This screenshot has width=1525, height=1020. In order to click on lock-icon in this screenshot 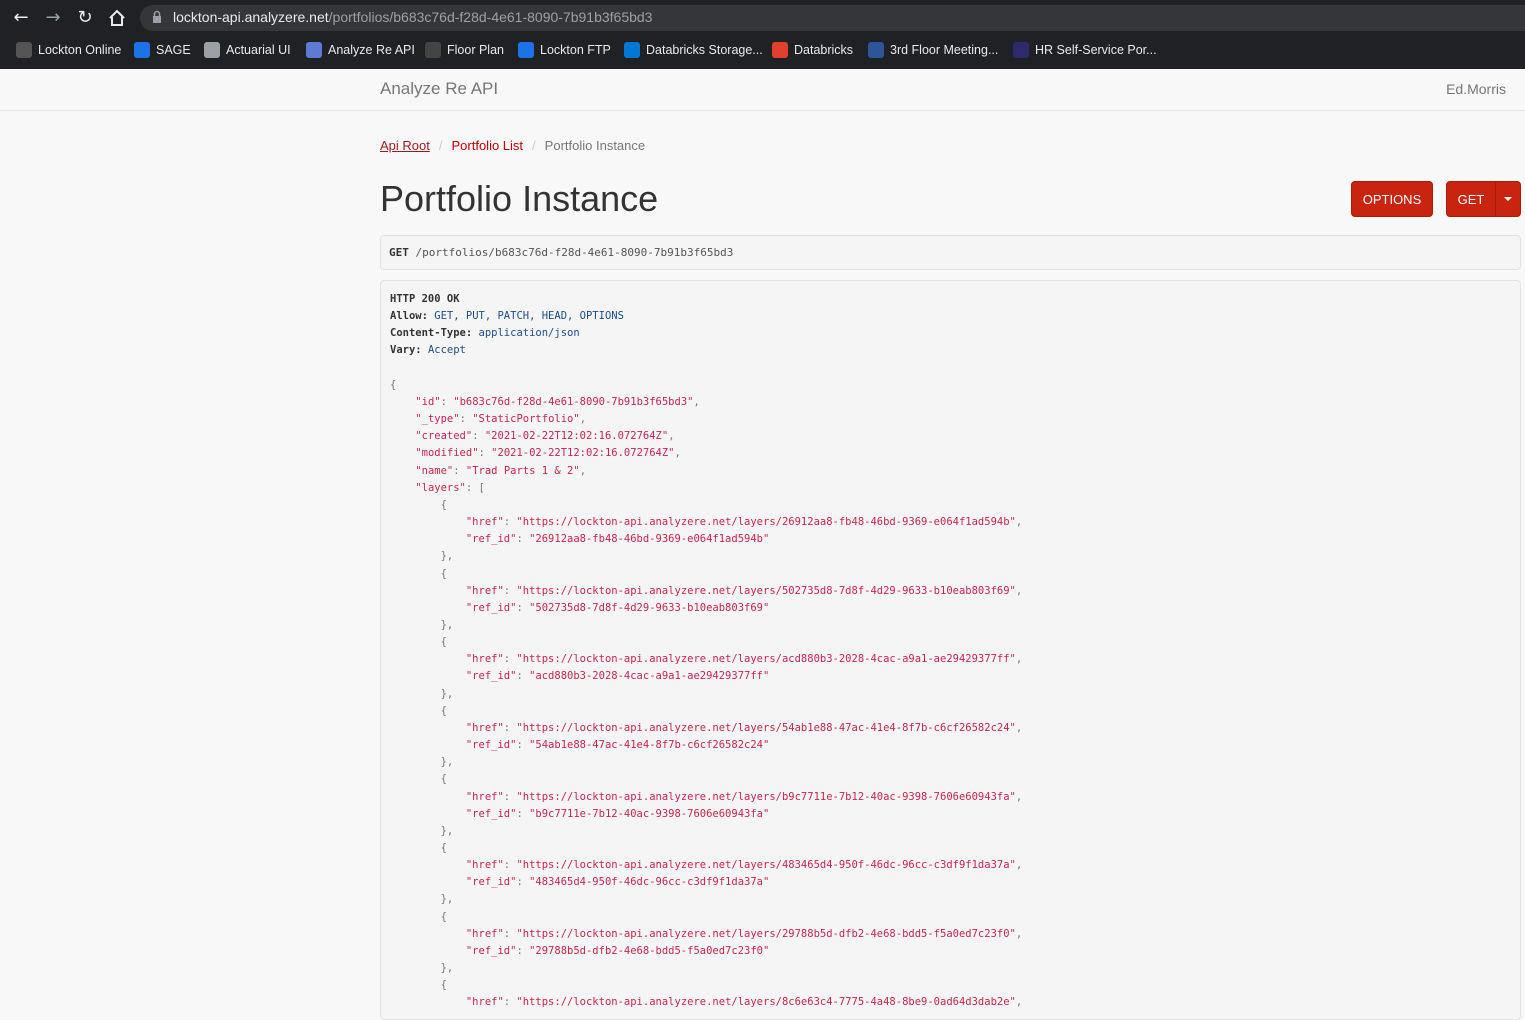, I will do `click(157, 16)`.